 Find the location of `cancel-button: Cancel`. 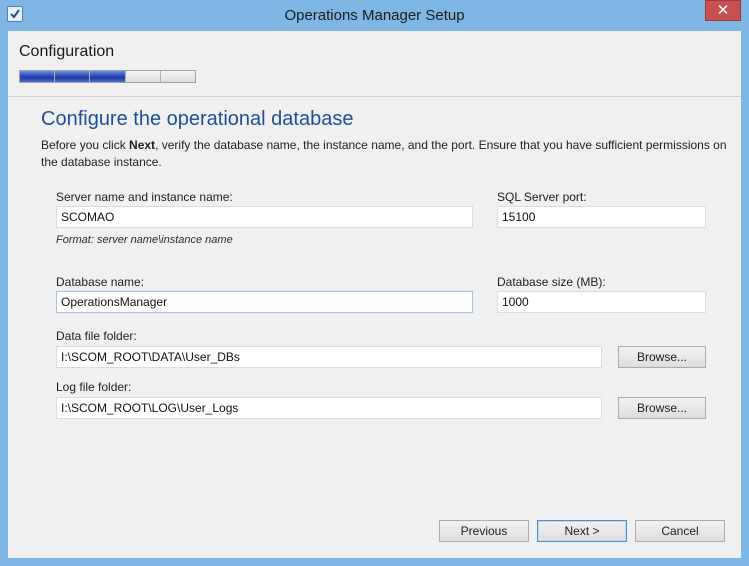

cancel-button: Cancel is located at coordinates (680, 531).